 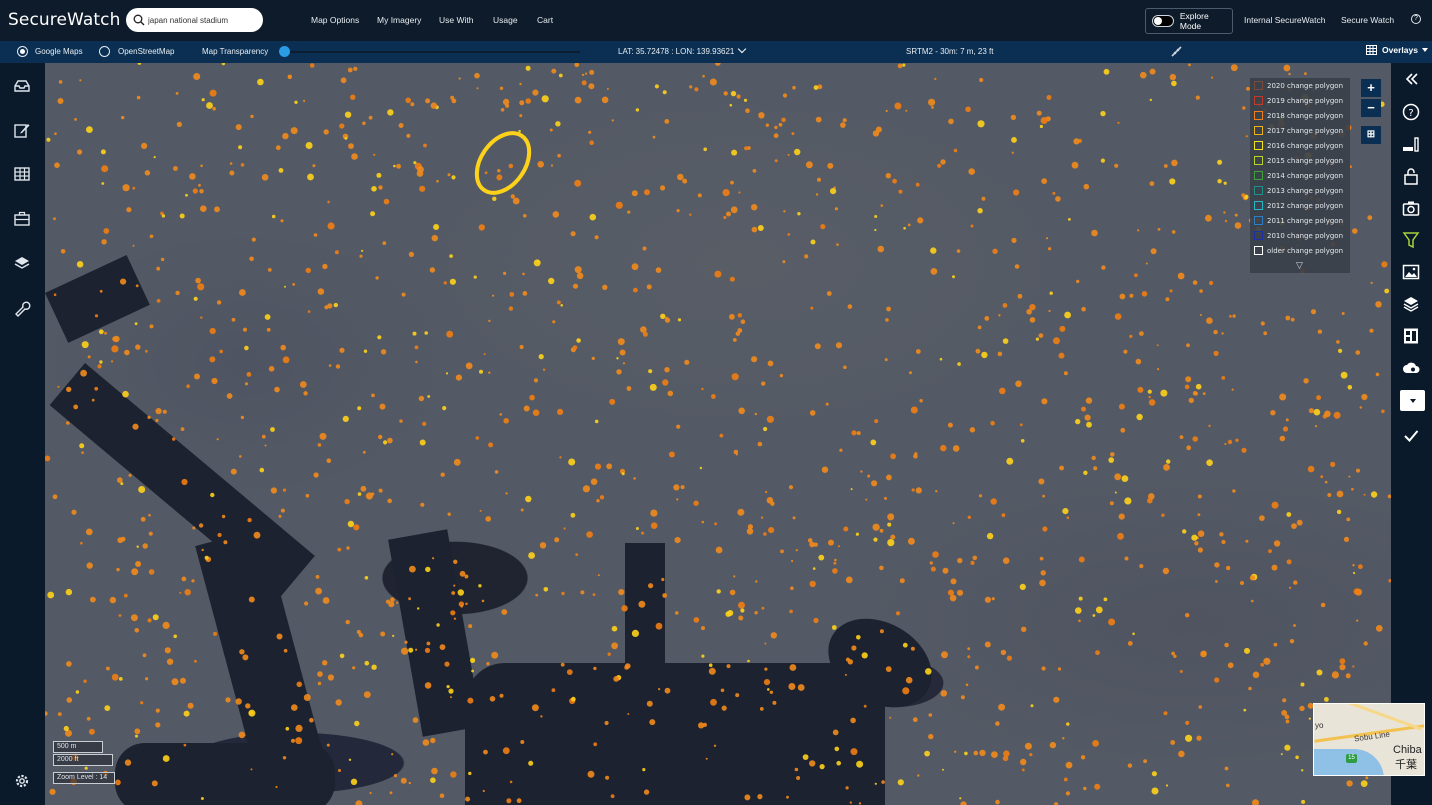 What do you see at coordinates (1163, 21) in the screenshot?
I see `toggle-switch` at bounding box center [1163, 21].